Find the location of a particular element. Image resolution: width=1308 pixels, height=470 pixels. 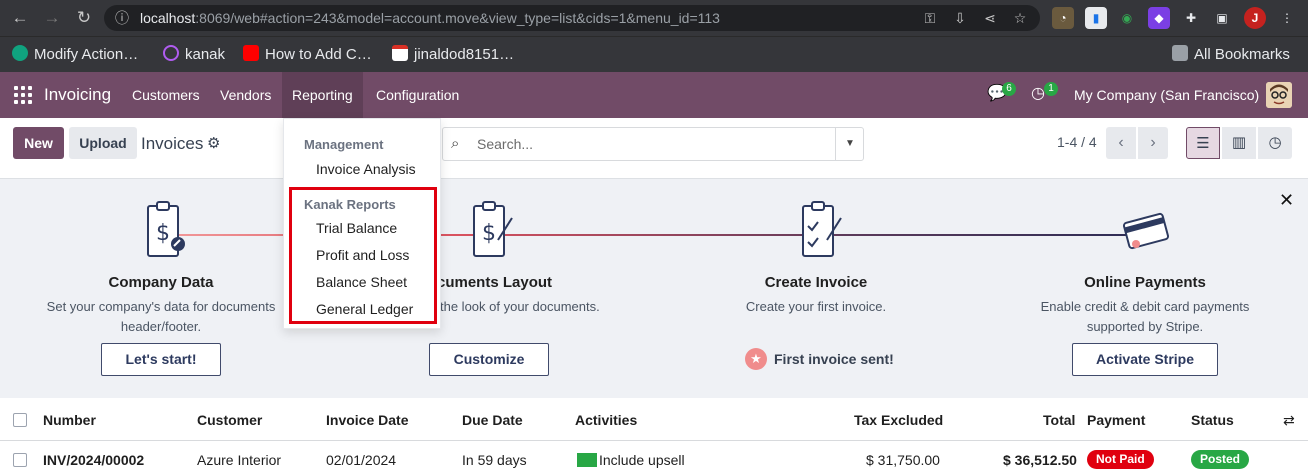

column-number: Number is located at coordinates (69, 420).